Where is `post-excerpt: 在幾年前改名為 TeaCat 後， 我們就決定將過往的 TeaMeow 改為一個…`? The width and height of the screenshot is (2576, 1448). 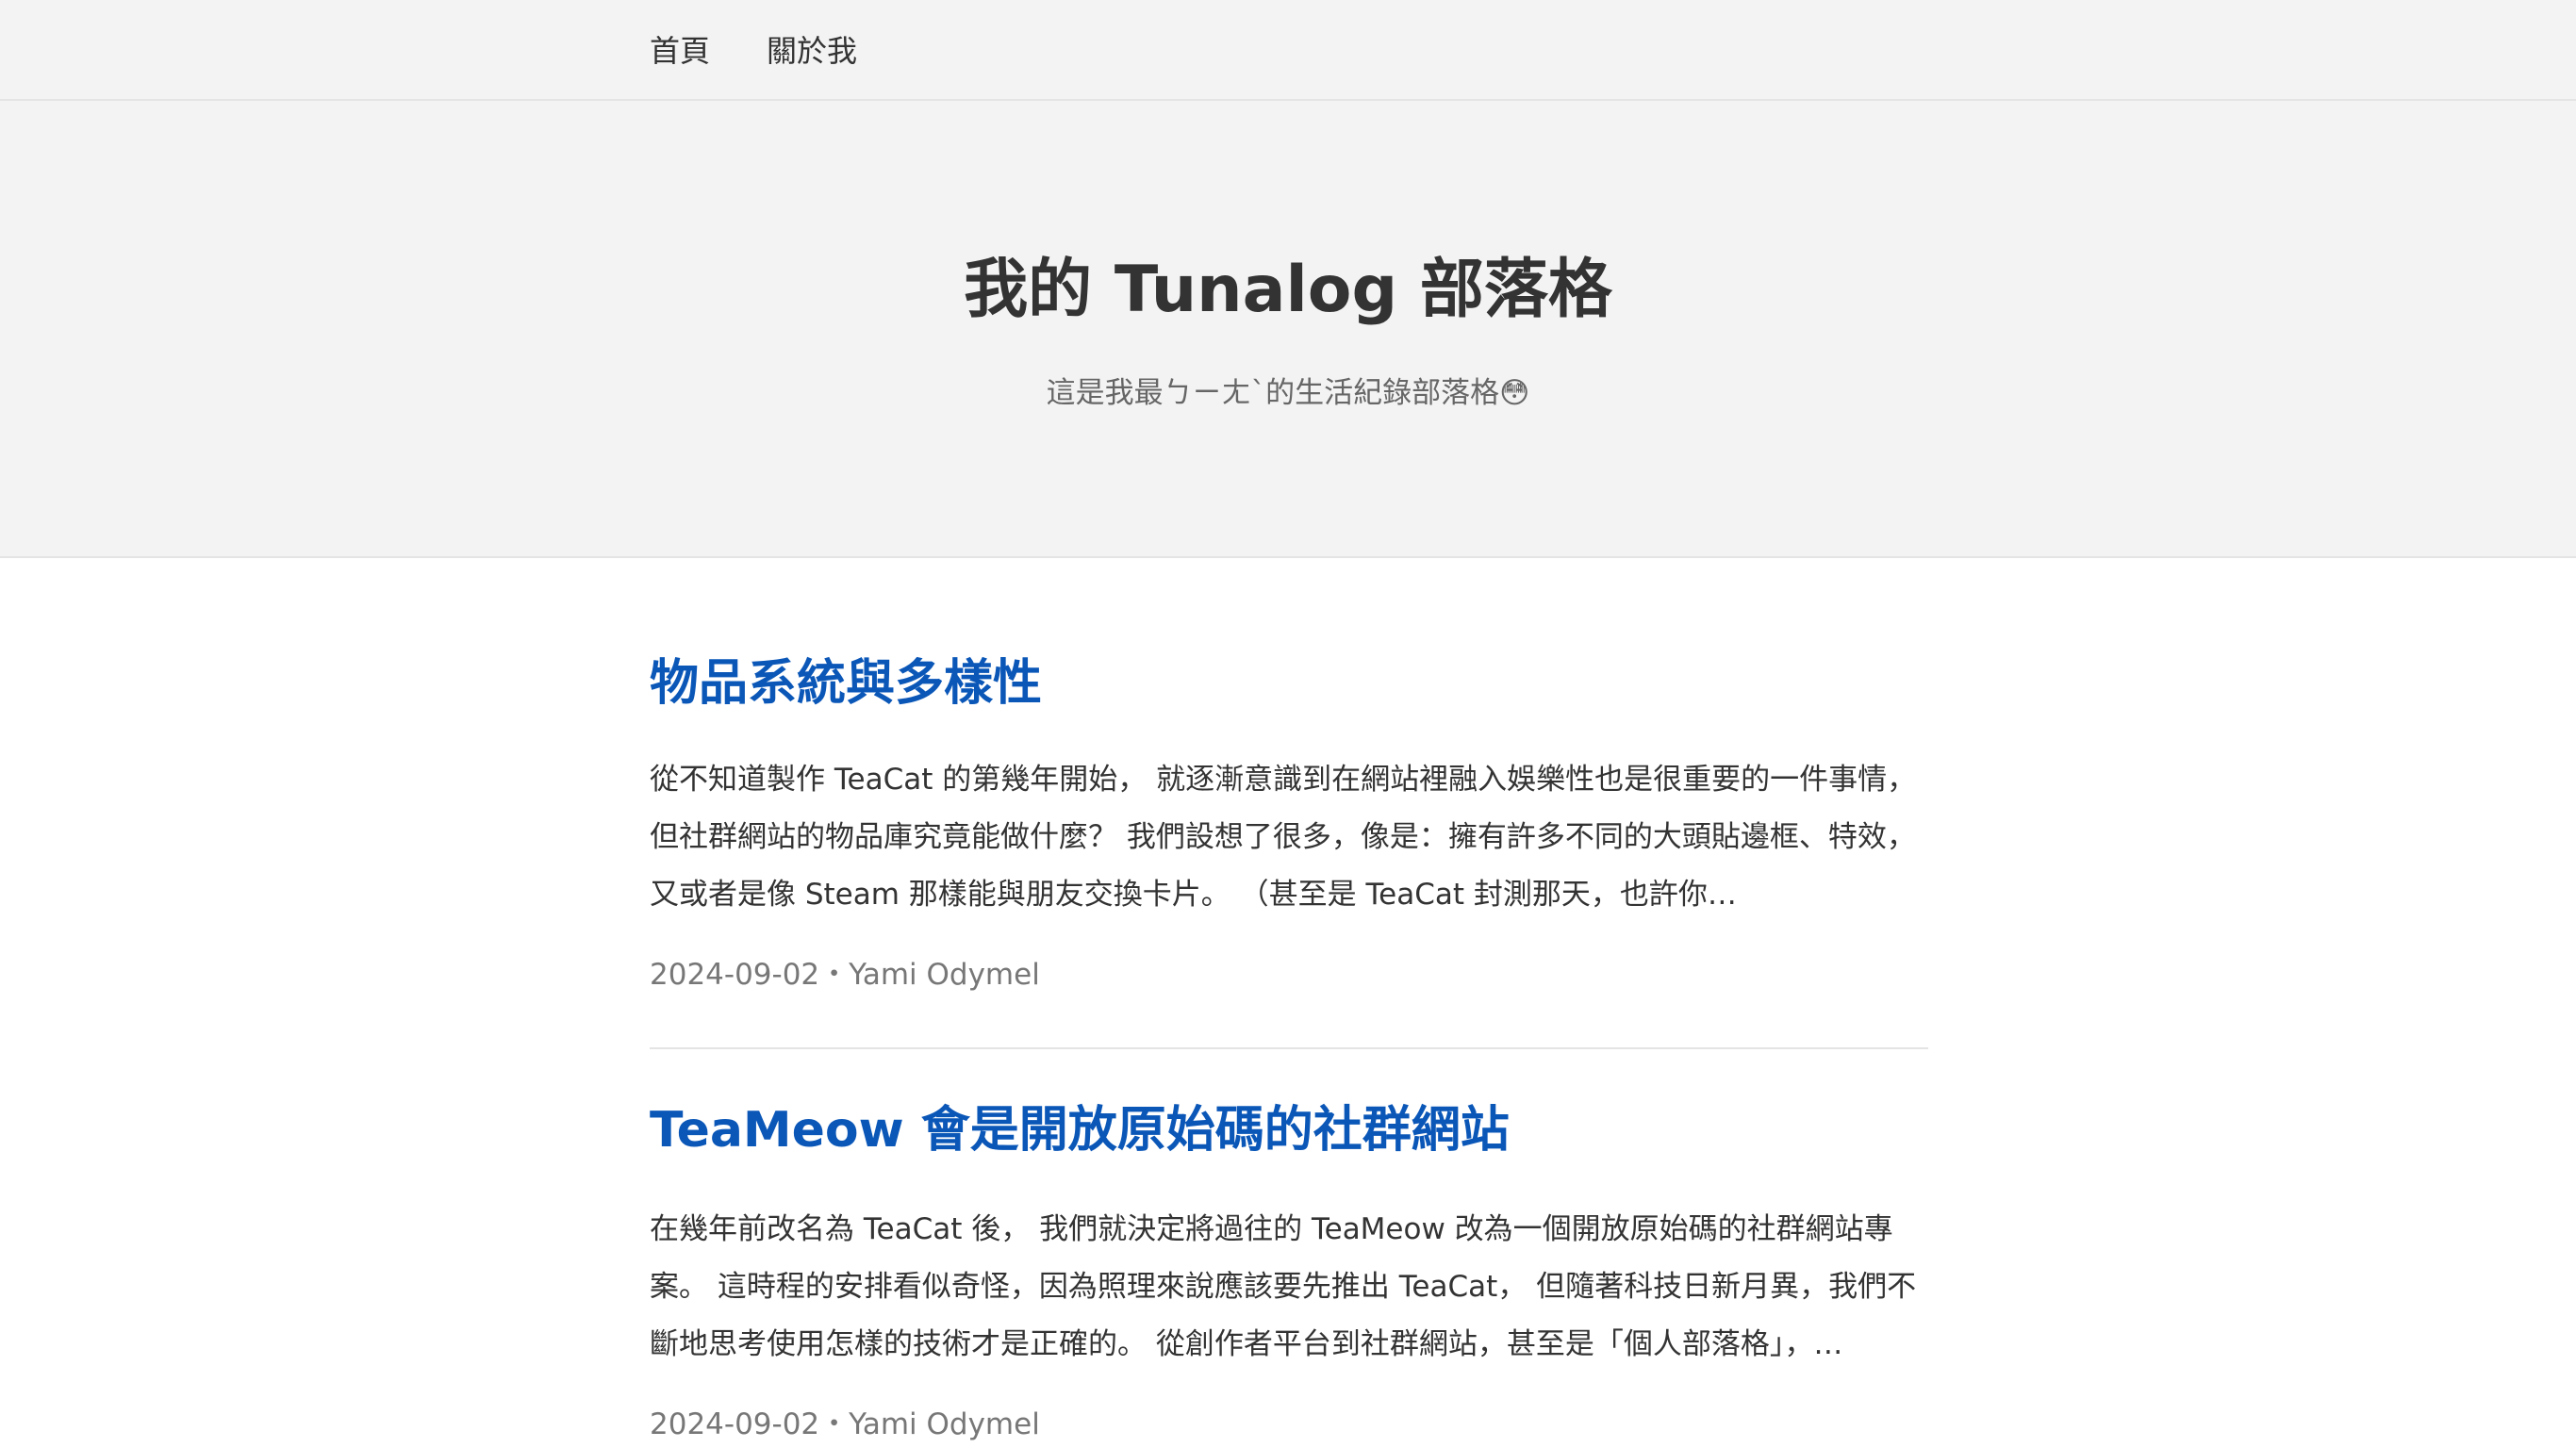 post-excerpt: 在幾年前改名為 TeaCat 後， 我們就決定將過往的 TeaMeow 改為一個… is located at coordinates (1283, 1286).